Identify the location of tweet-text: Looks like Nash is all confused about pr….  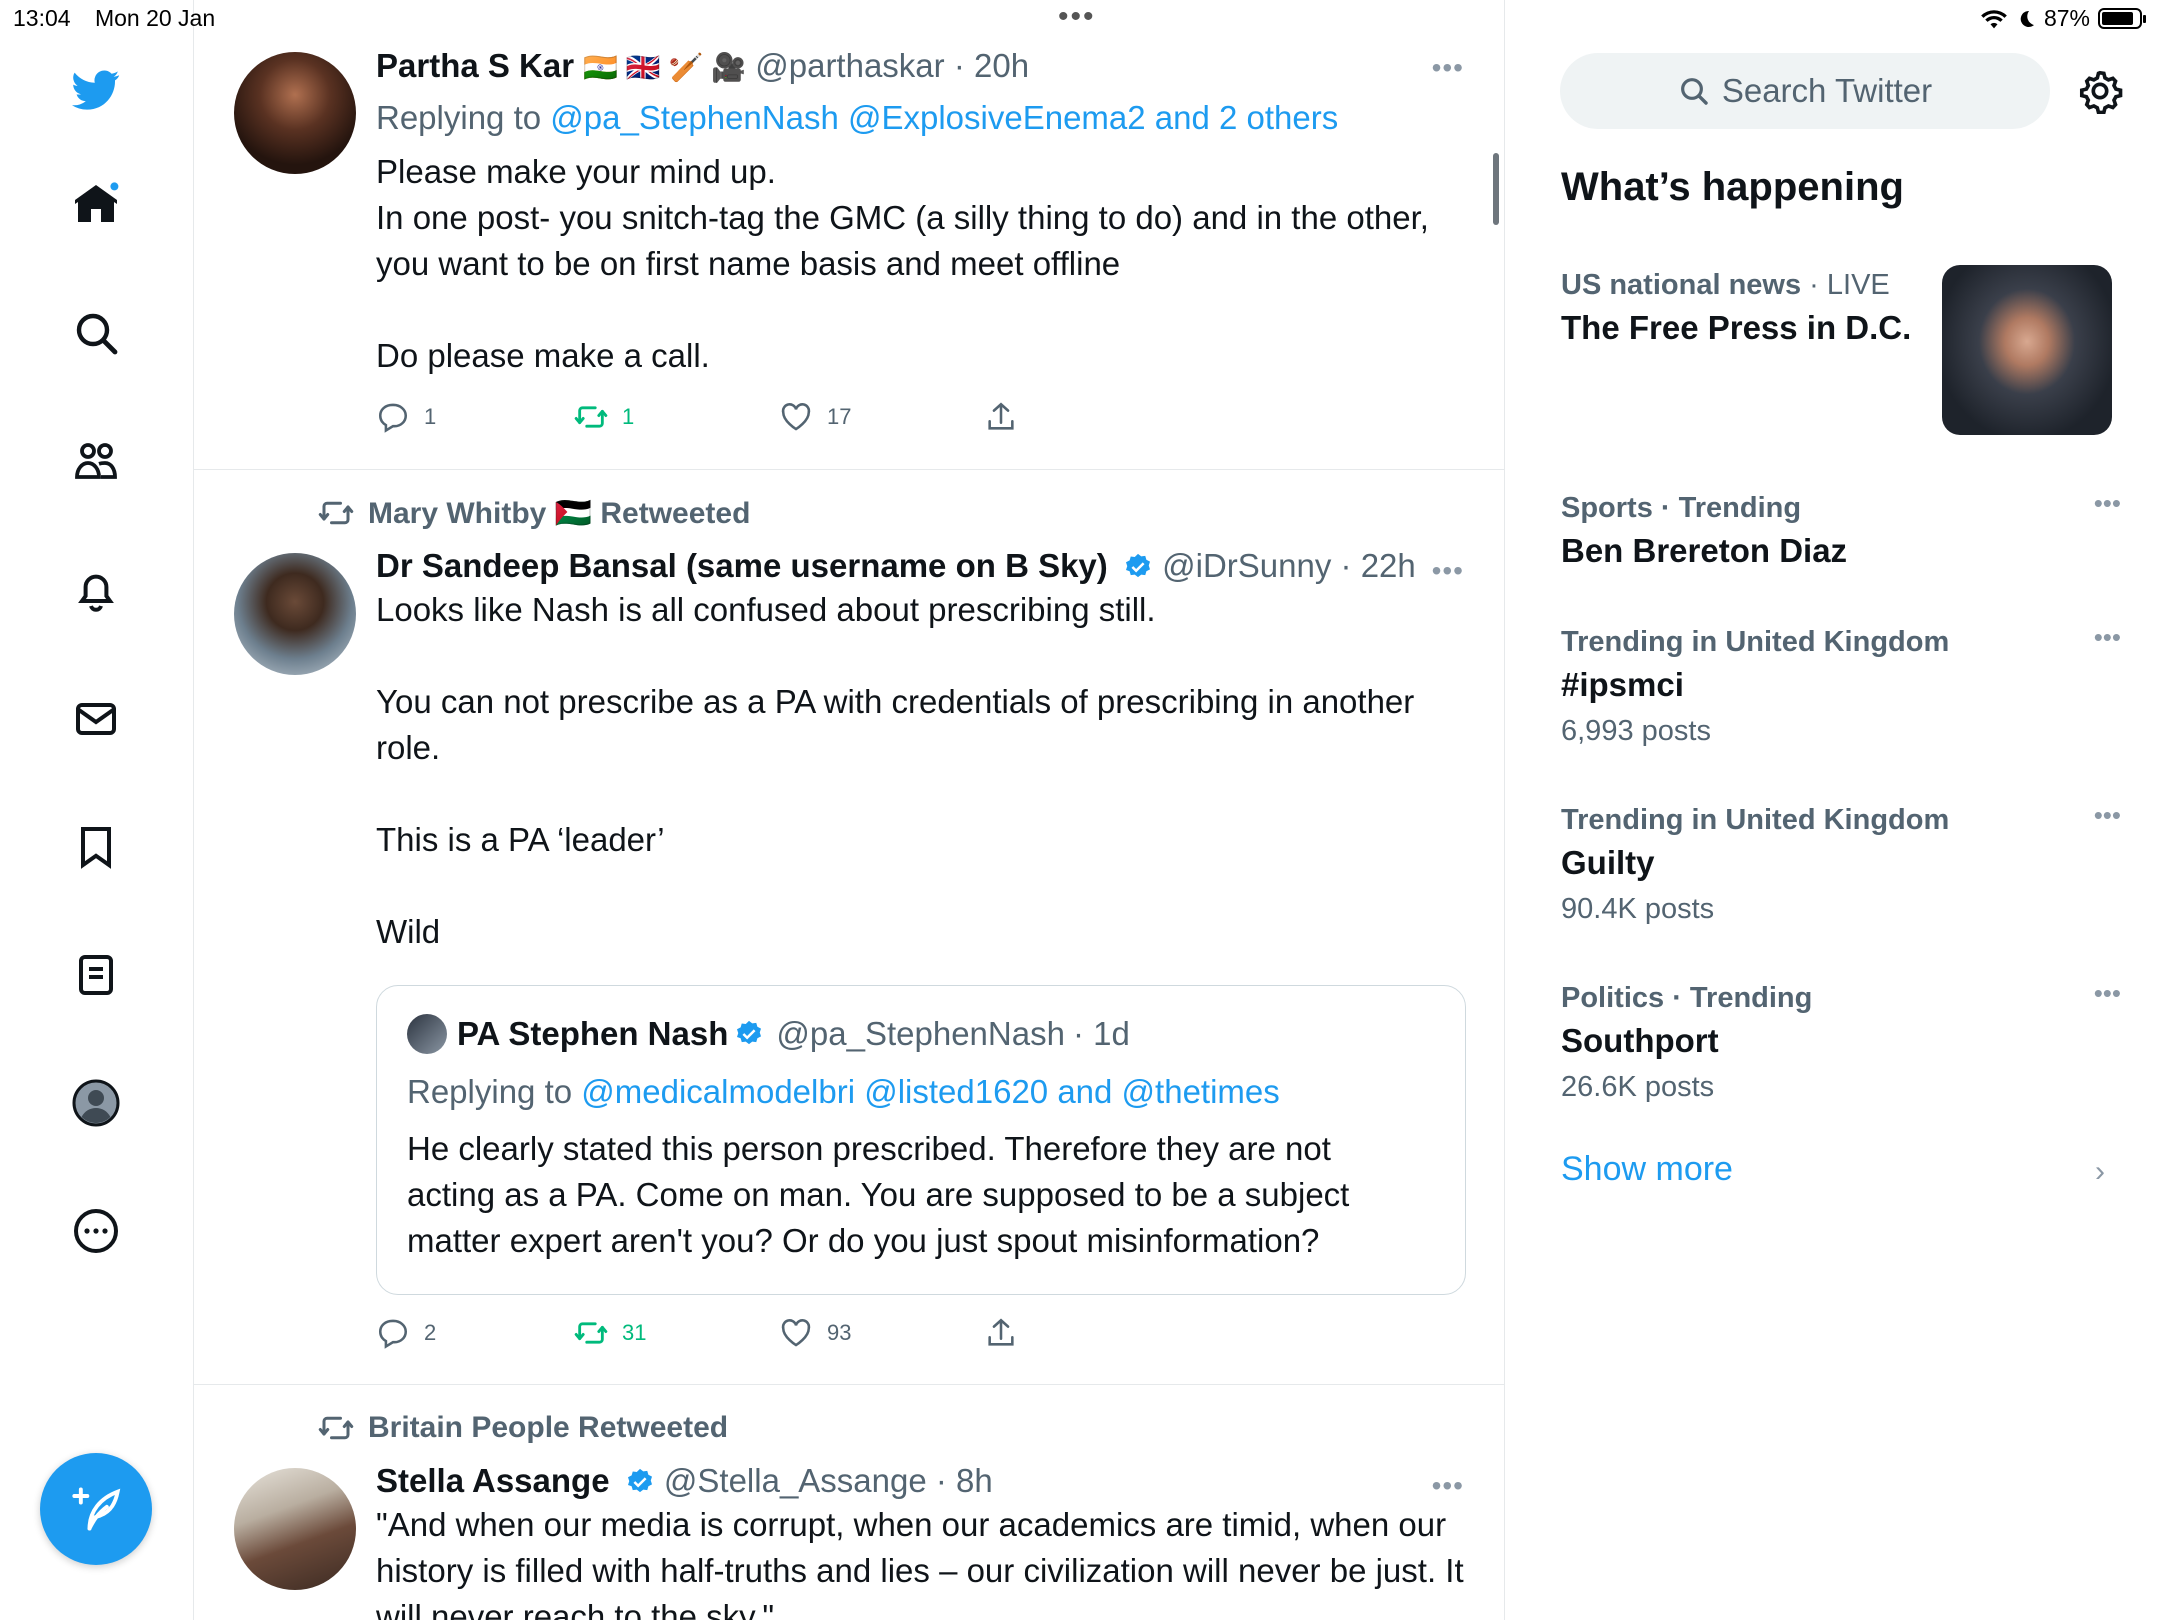
(895, 770).